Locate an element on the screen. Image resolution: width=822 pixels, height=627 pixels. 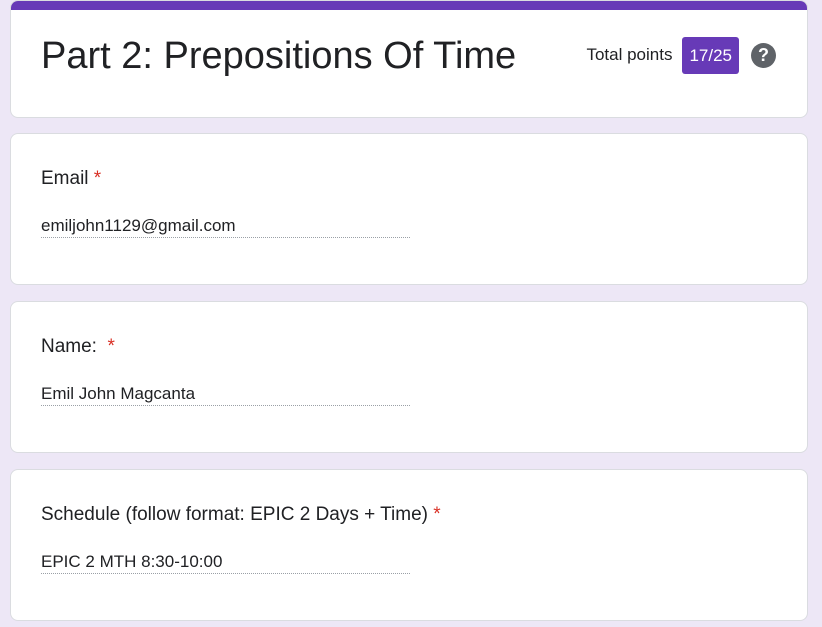
answer-schedule: EPIC 2 MTH 8:30-10:00 is located at coordinates (225, 563).